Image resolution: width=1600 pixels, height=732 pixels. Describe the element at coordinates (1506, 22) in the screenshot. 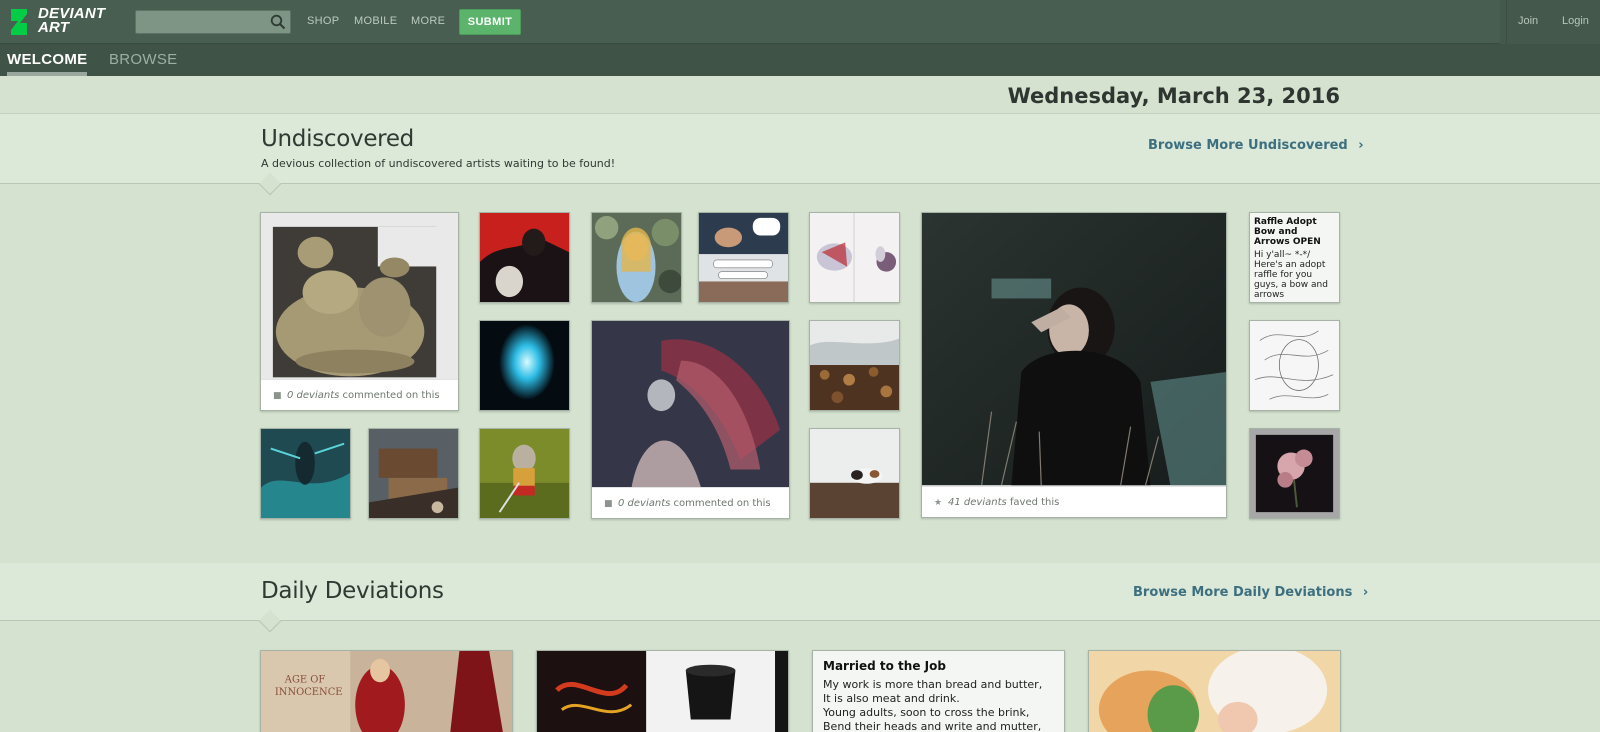

I see `auth-divider` at that location.